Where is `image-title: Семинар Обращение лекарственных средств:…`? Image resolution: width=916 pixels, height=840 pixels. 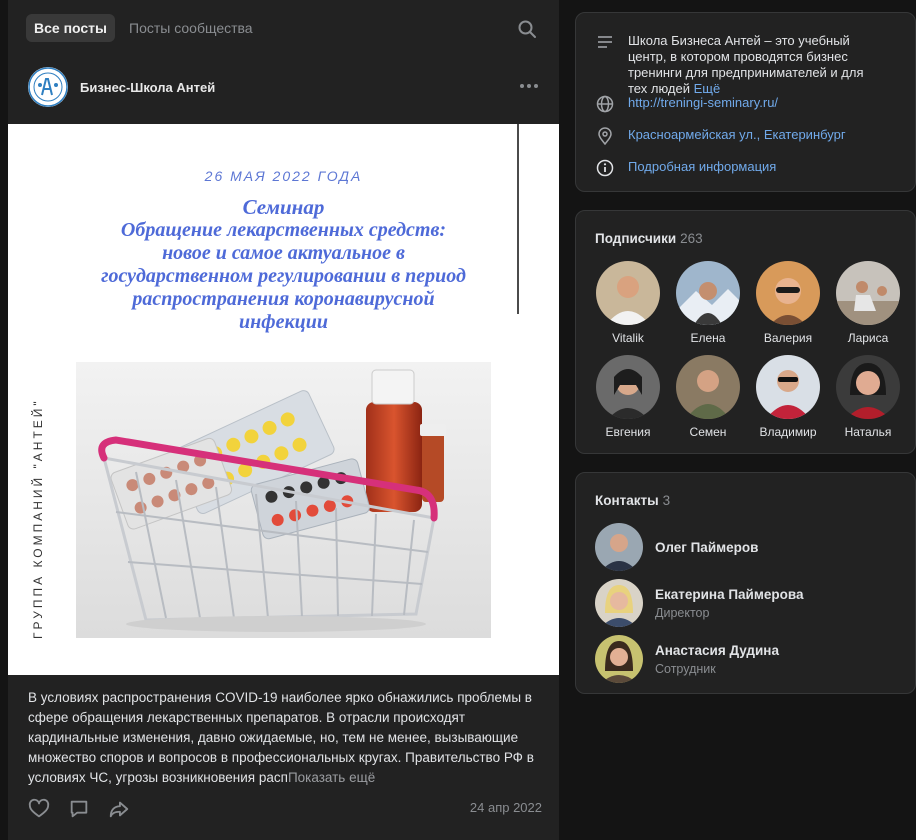 image-title: Семинар Обращение лекарственных средств:… is located at coordinates (283, 265).